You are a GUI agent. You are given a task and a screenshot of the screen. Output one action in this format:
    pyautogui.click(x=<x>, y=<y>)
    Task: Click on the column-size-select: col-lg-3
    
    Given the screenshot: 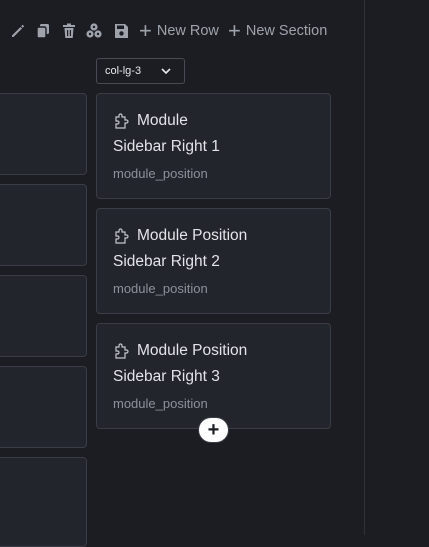 What is the action you would take?
    pyautogui.click(x=140, y=71)
    